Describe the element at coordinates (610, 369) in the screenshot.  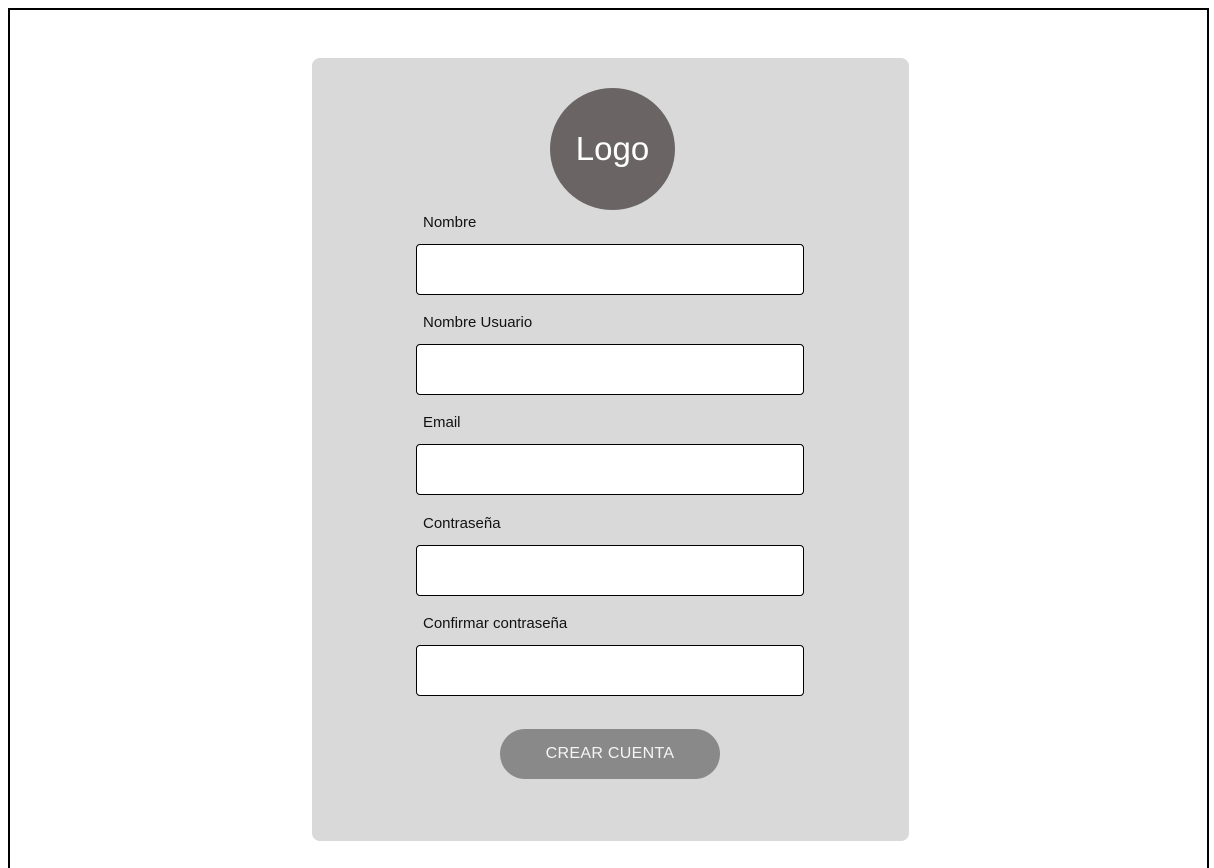
I see `nombre-usuario-input` at that location.